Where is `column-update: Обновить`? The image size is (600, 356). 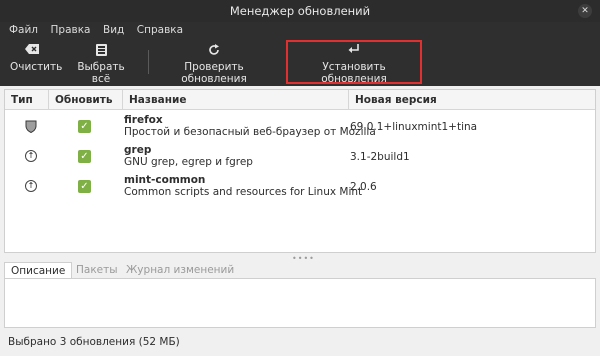 column-update: Обновить is located at coordinates (86, 100).